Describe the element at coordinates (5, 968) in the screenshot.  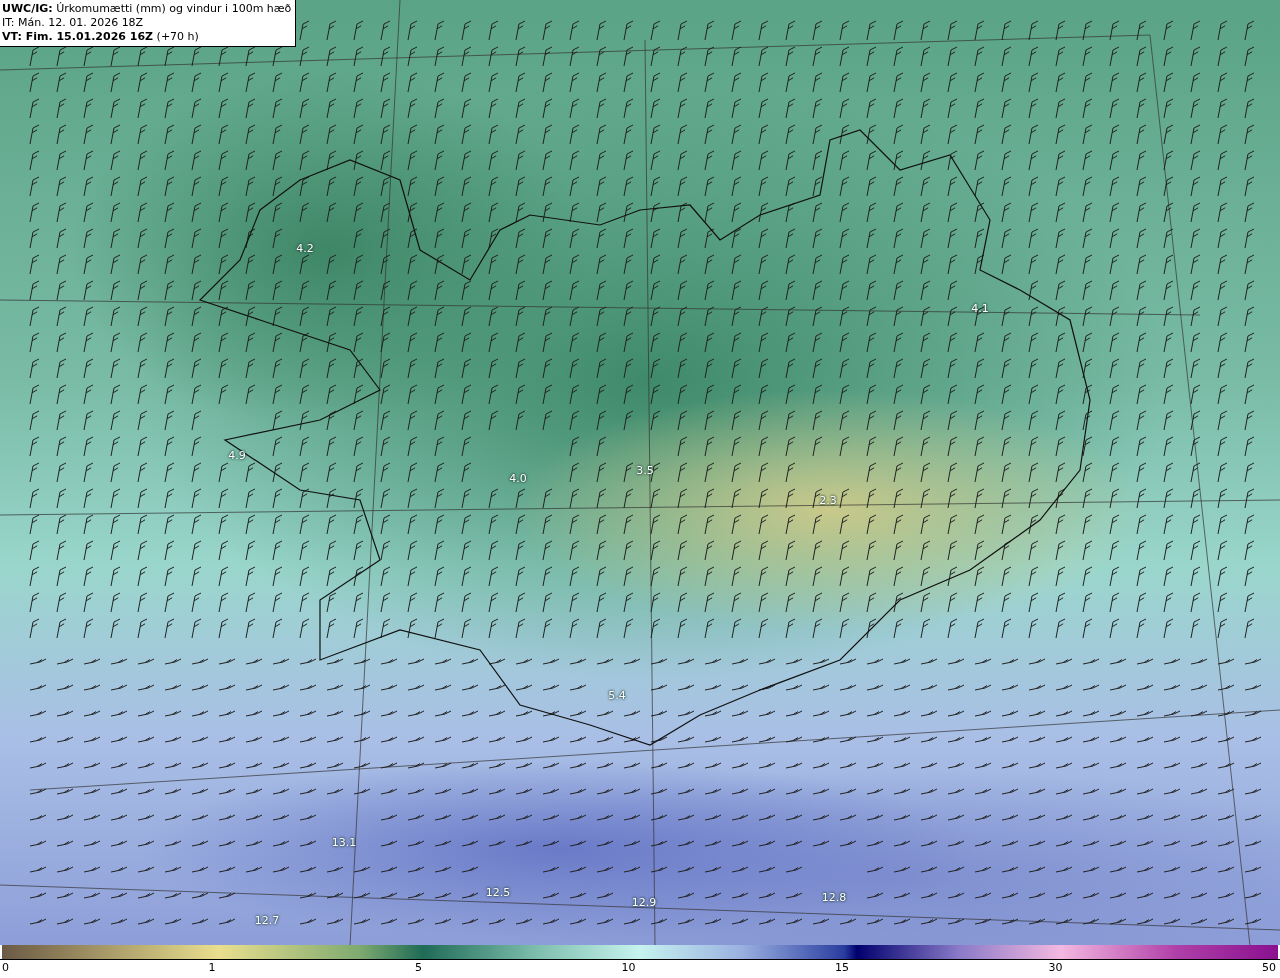
I see `scale-tick-label: 0` at that location.